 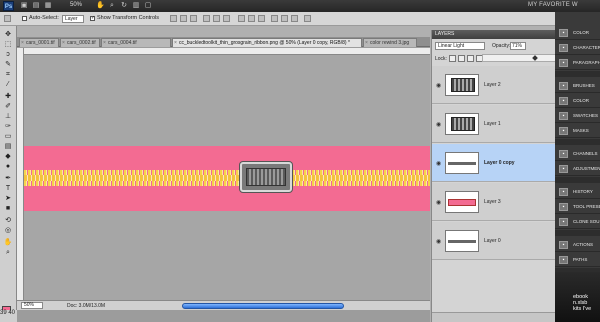 I want to click on crop-tool-icon: ⌗, so click(x=8, y=74).